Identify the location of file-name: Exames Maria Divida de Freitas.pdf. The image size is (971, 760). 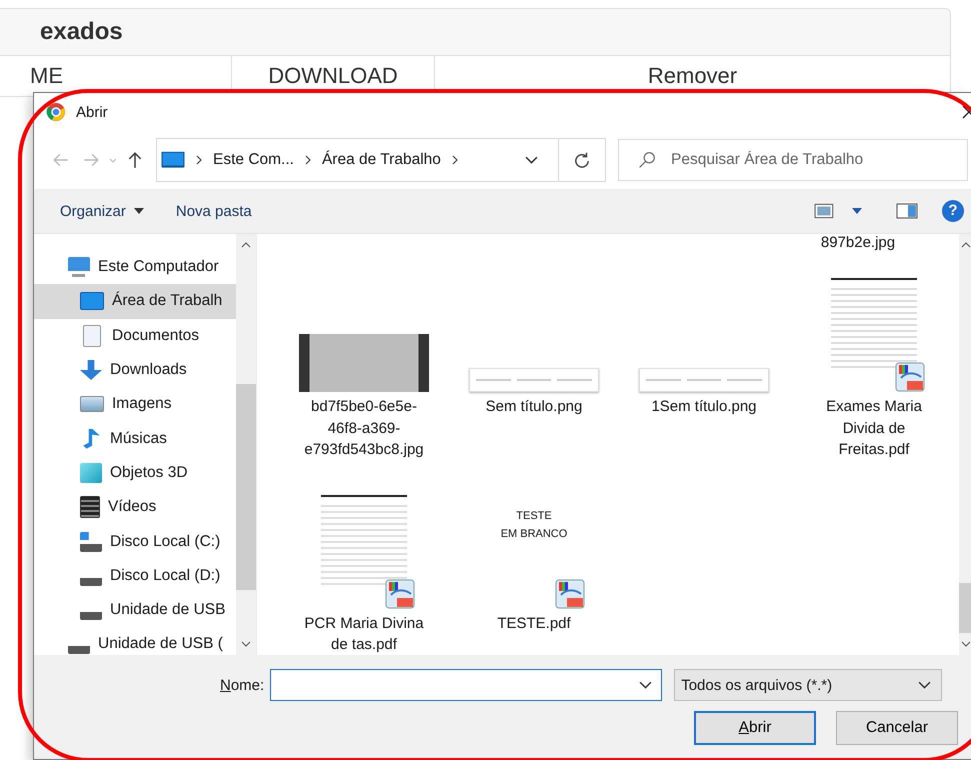
(874, 428).